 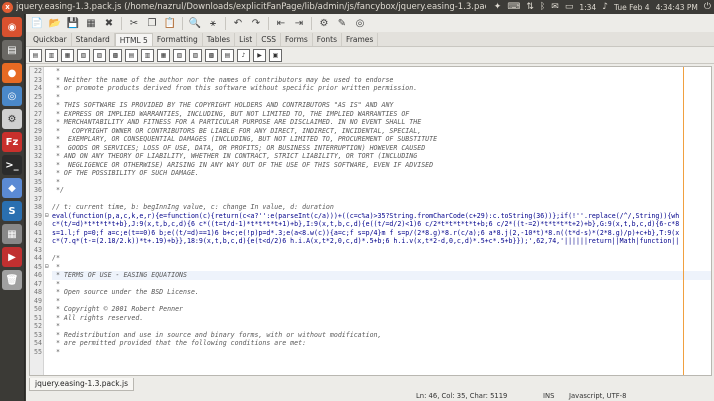 What do you see at coordinates (12, 234) in the screenshot?
I see `app-icon: ▦` at bounding box center [12, 234].